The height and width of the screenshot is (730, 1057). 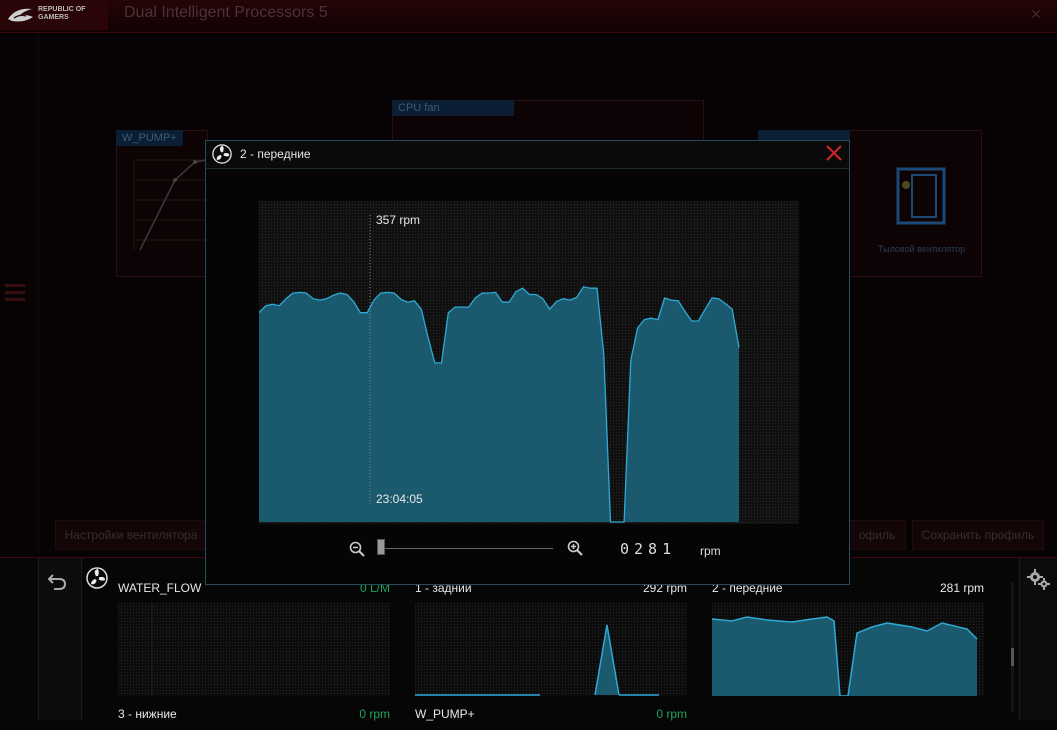 I want to click on close-icon, so click(x=834, y=153).